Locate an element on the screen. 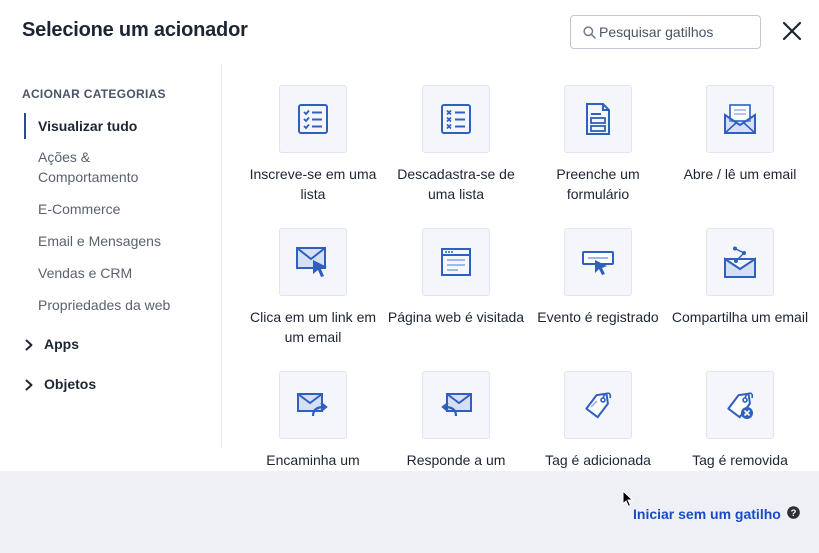 This screenshot has height=553, width=819. trigger-event-recorded: Evento é registrado is located at coordinates (598, 277).